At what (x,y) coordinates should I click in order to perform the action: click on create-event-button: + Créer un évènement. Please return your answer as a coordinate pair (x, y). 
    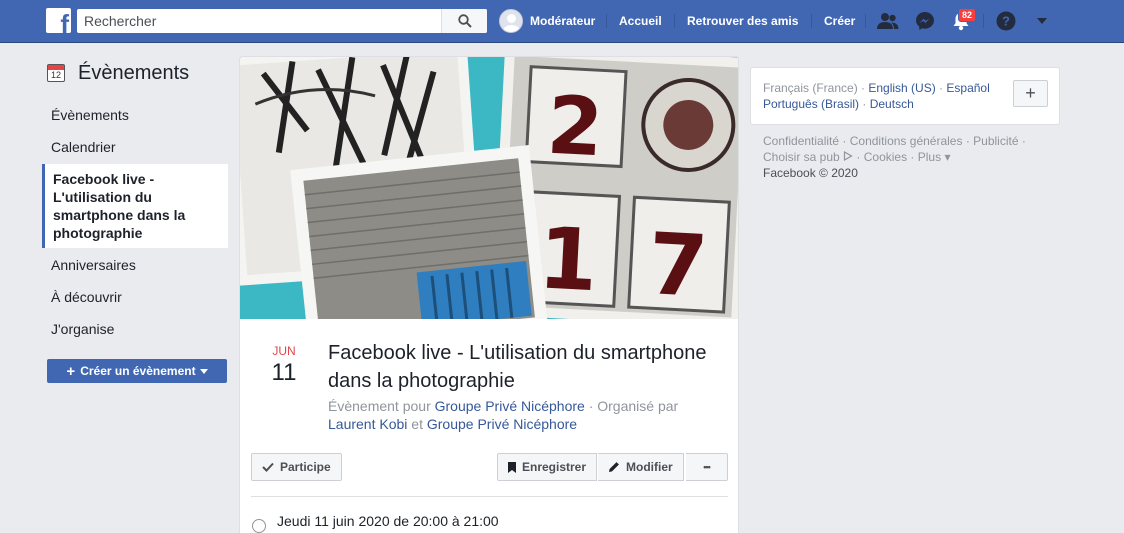
    Looking at the image, I should click on (137, 371).